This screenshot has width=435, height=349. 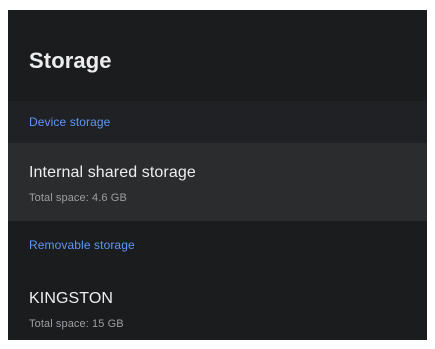 I want to click on page-title: Storage, so click(x=70, y=60).